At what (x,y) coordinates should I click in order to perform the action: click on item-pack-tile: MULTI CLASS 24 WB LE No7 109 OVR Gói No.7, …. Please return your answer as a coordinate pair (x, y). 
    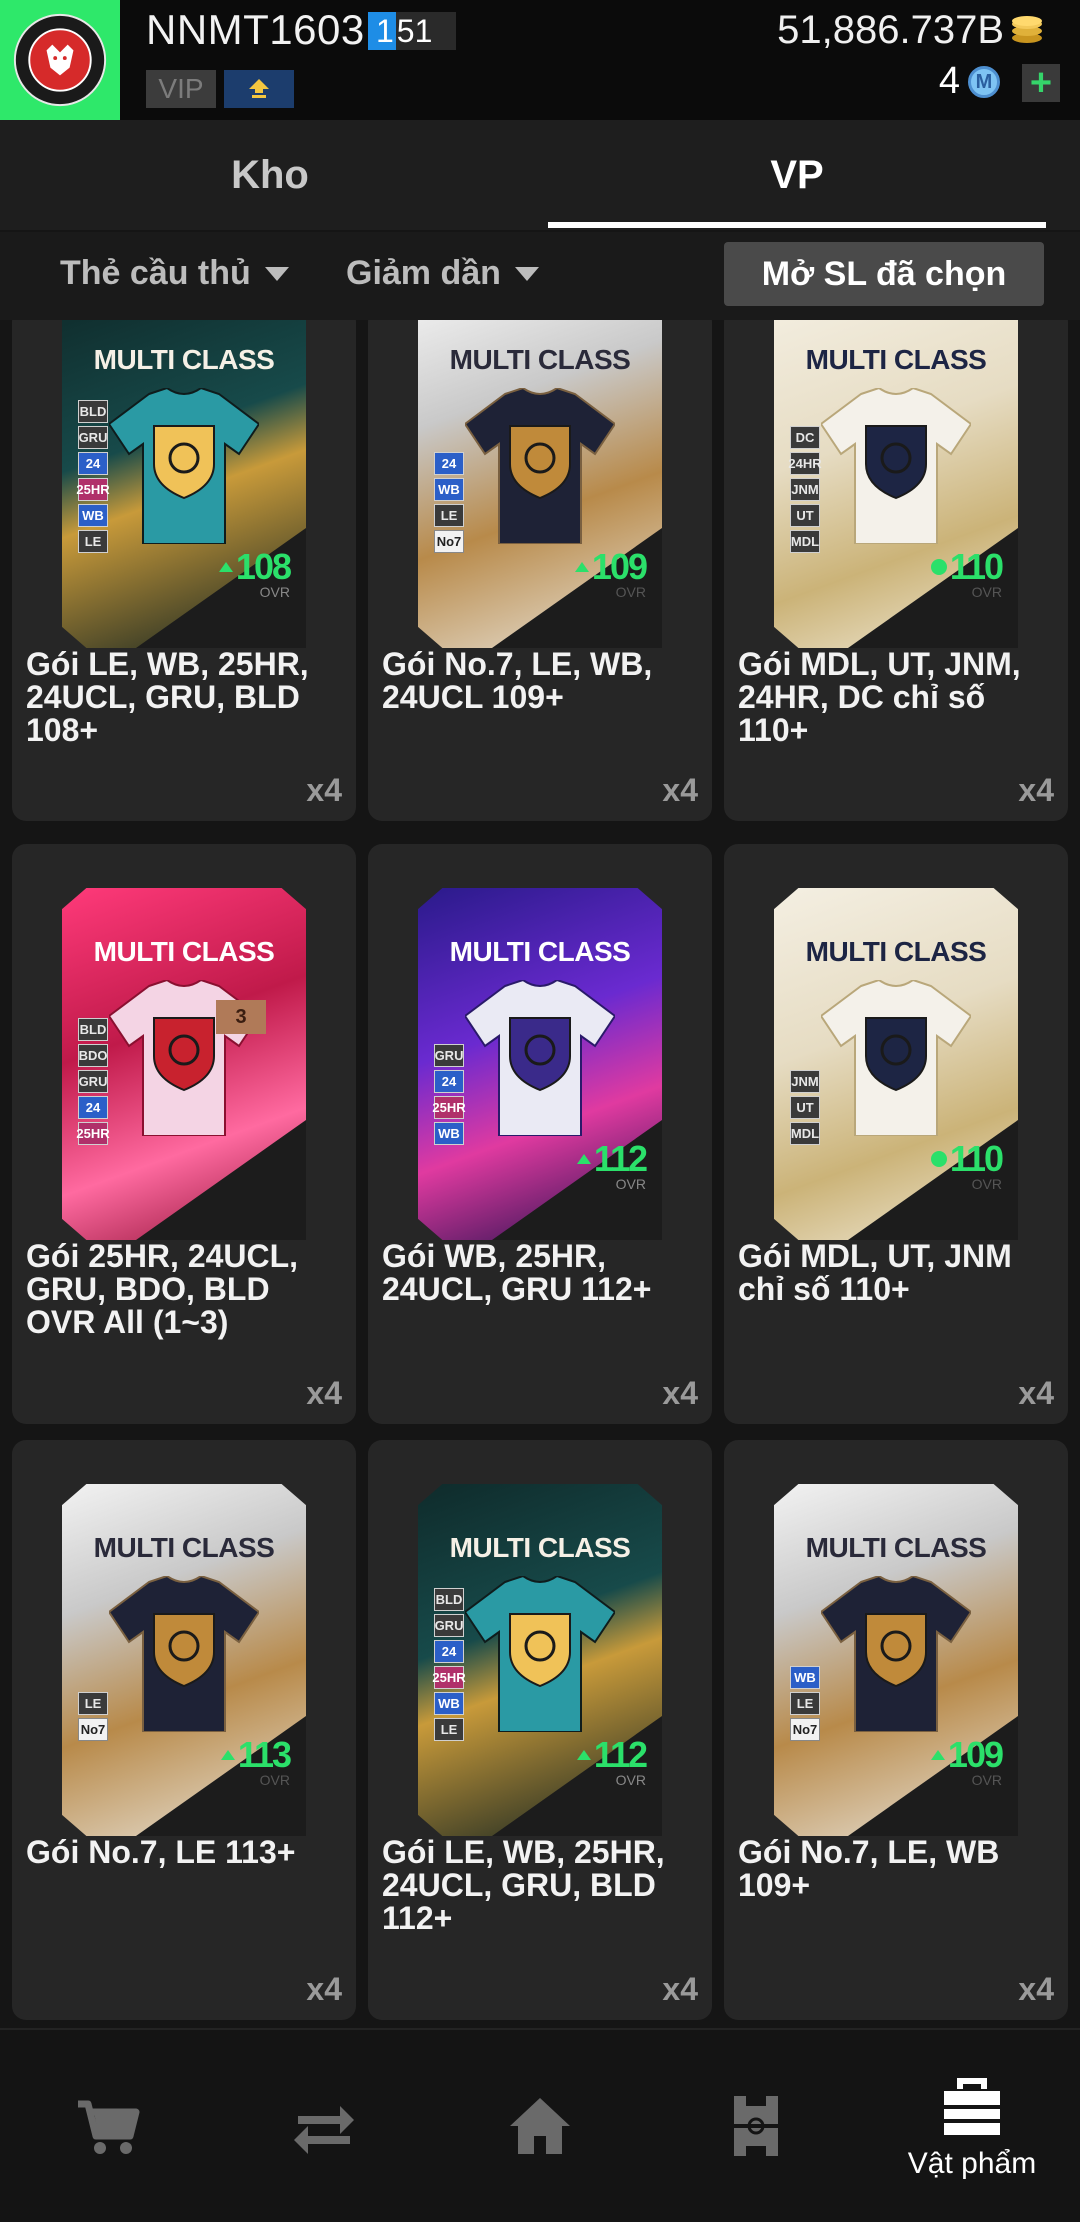
    Looking at the image, I should click on (540, 570).